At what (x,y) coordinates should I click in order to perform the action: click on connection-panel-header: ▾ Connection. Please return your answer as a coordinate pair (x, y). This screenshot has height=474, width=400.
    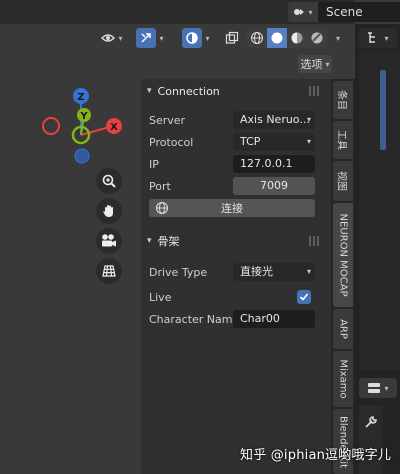
    Looking at the image, I should click on (236, 91).